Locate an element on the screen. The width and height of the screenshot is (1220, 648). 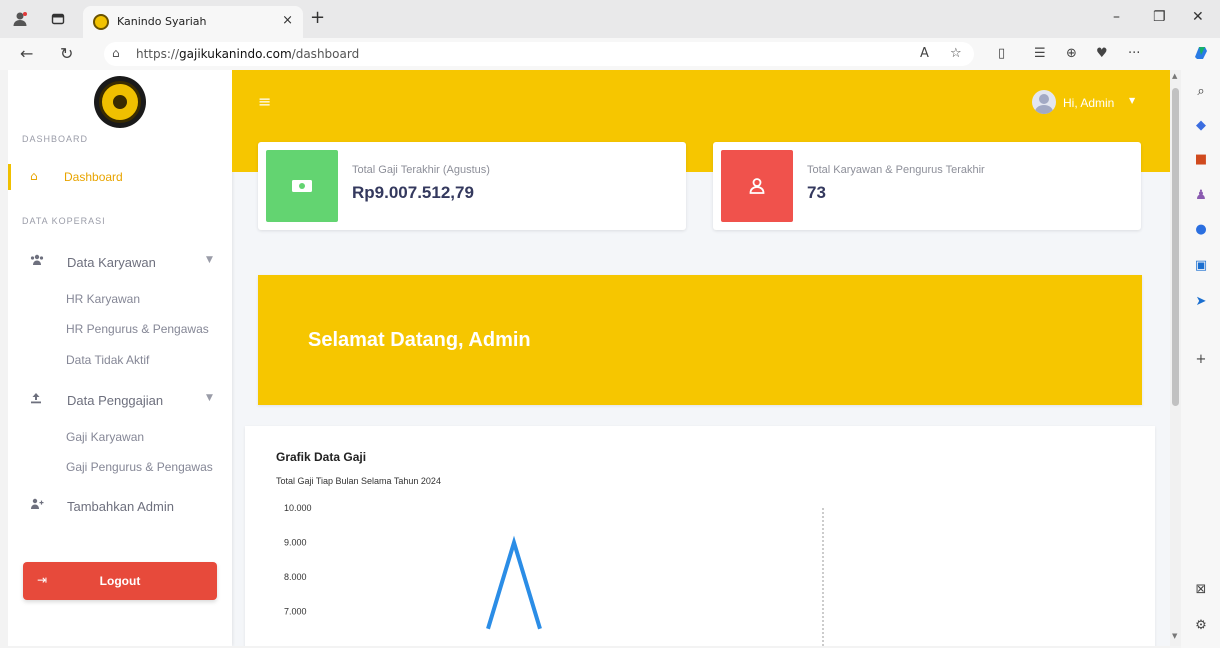
new-tab-icon: + is located at coordinates (317, 17).